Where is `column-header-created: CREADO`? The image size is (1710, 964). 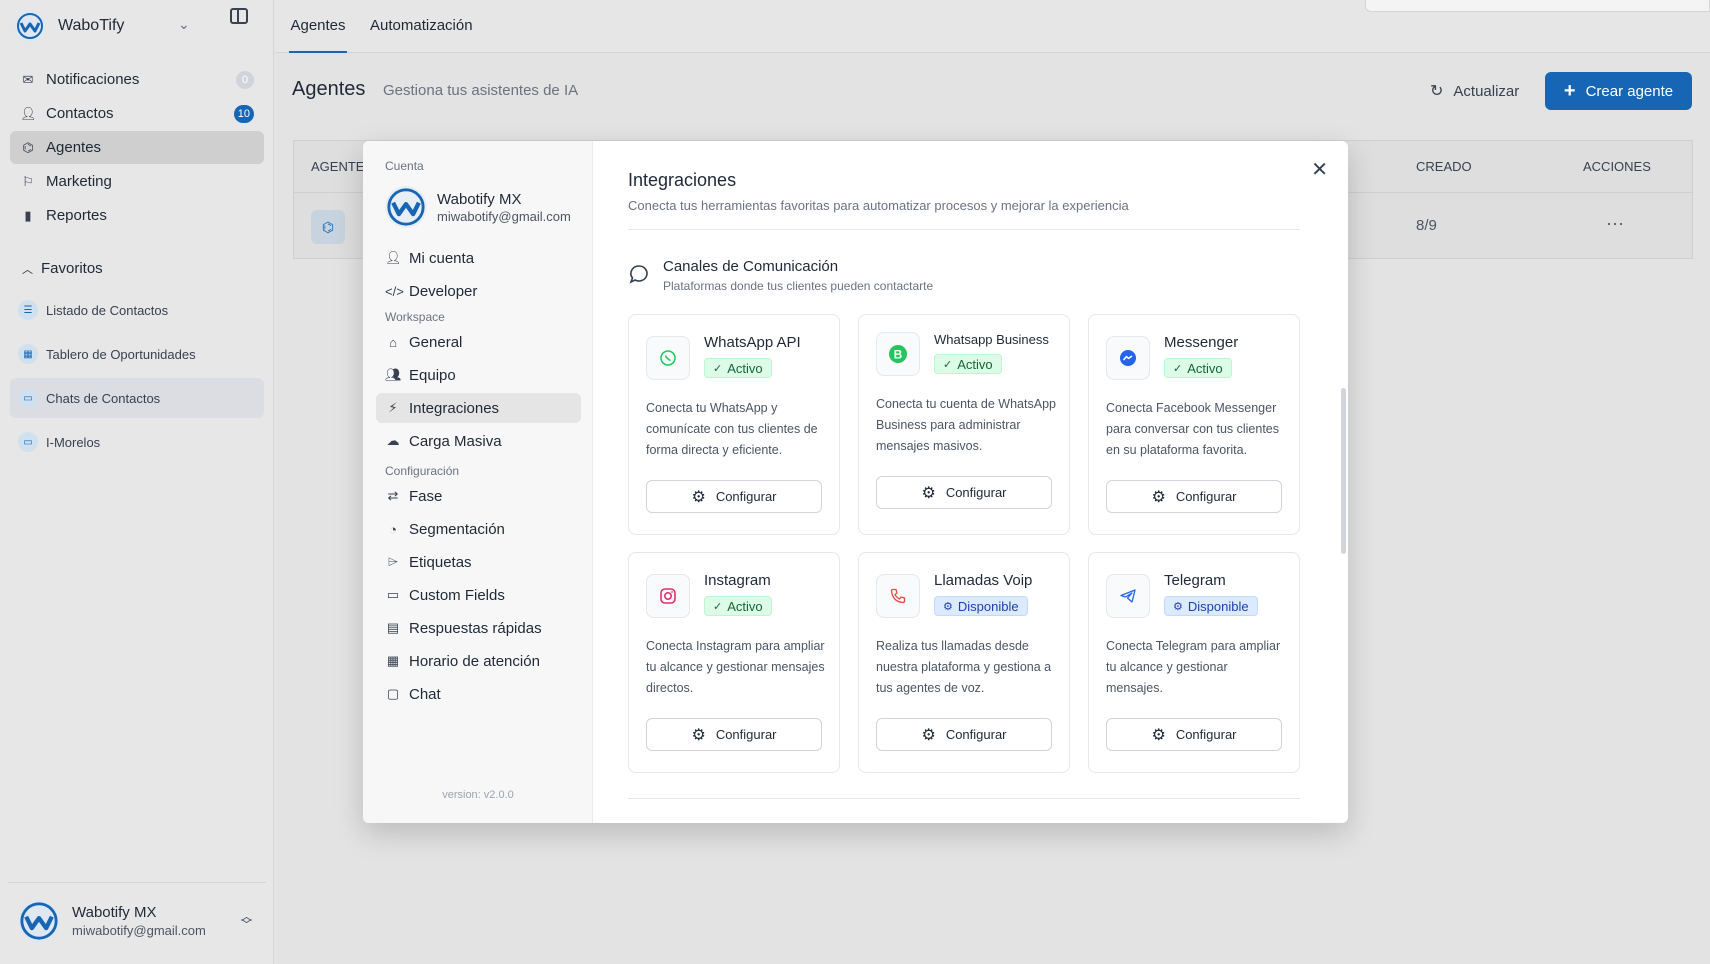 column-header-created: CREADO is located at coordinates (1444, 166).